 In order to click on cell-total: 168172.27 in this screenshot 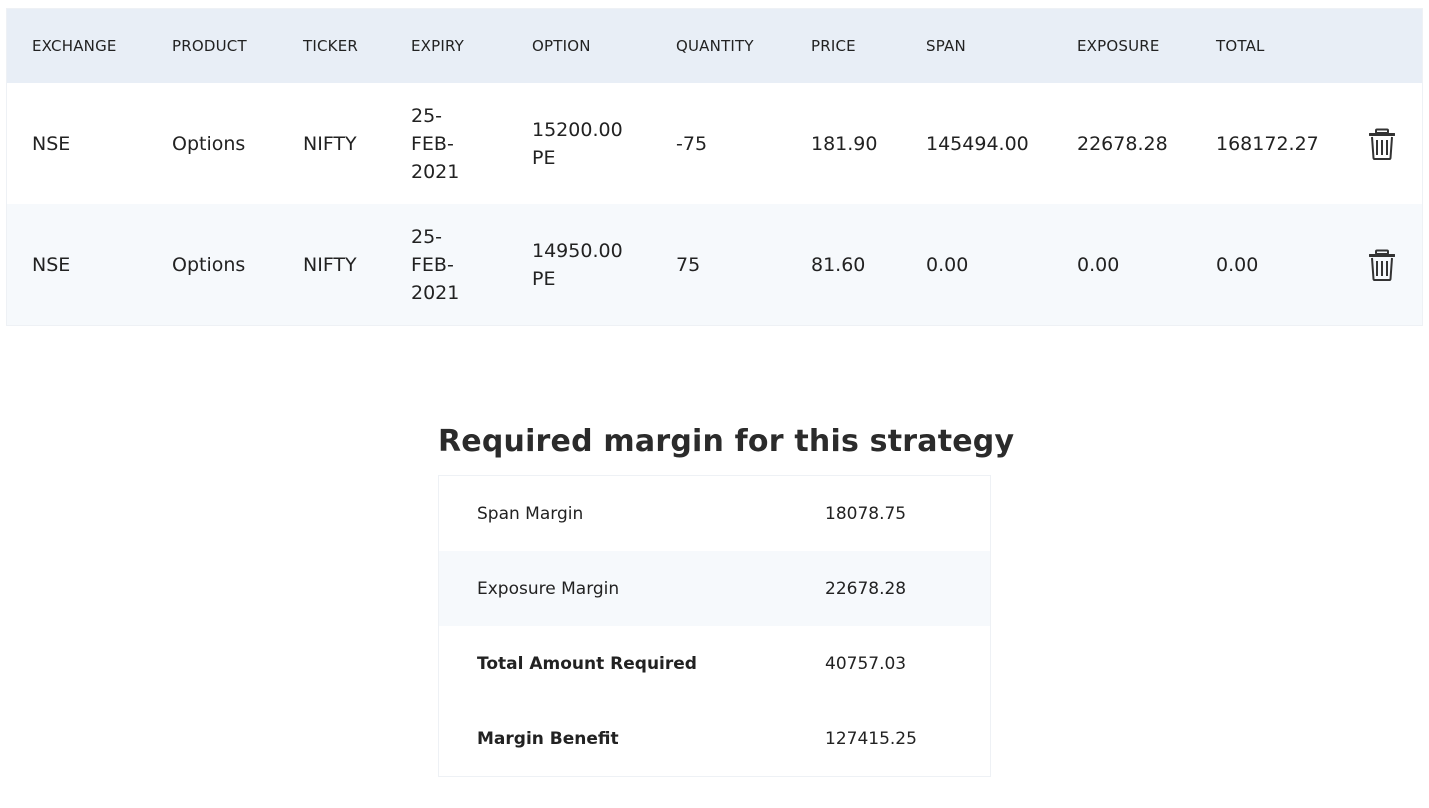, I will do `click(1267, 143)`.